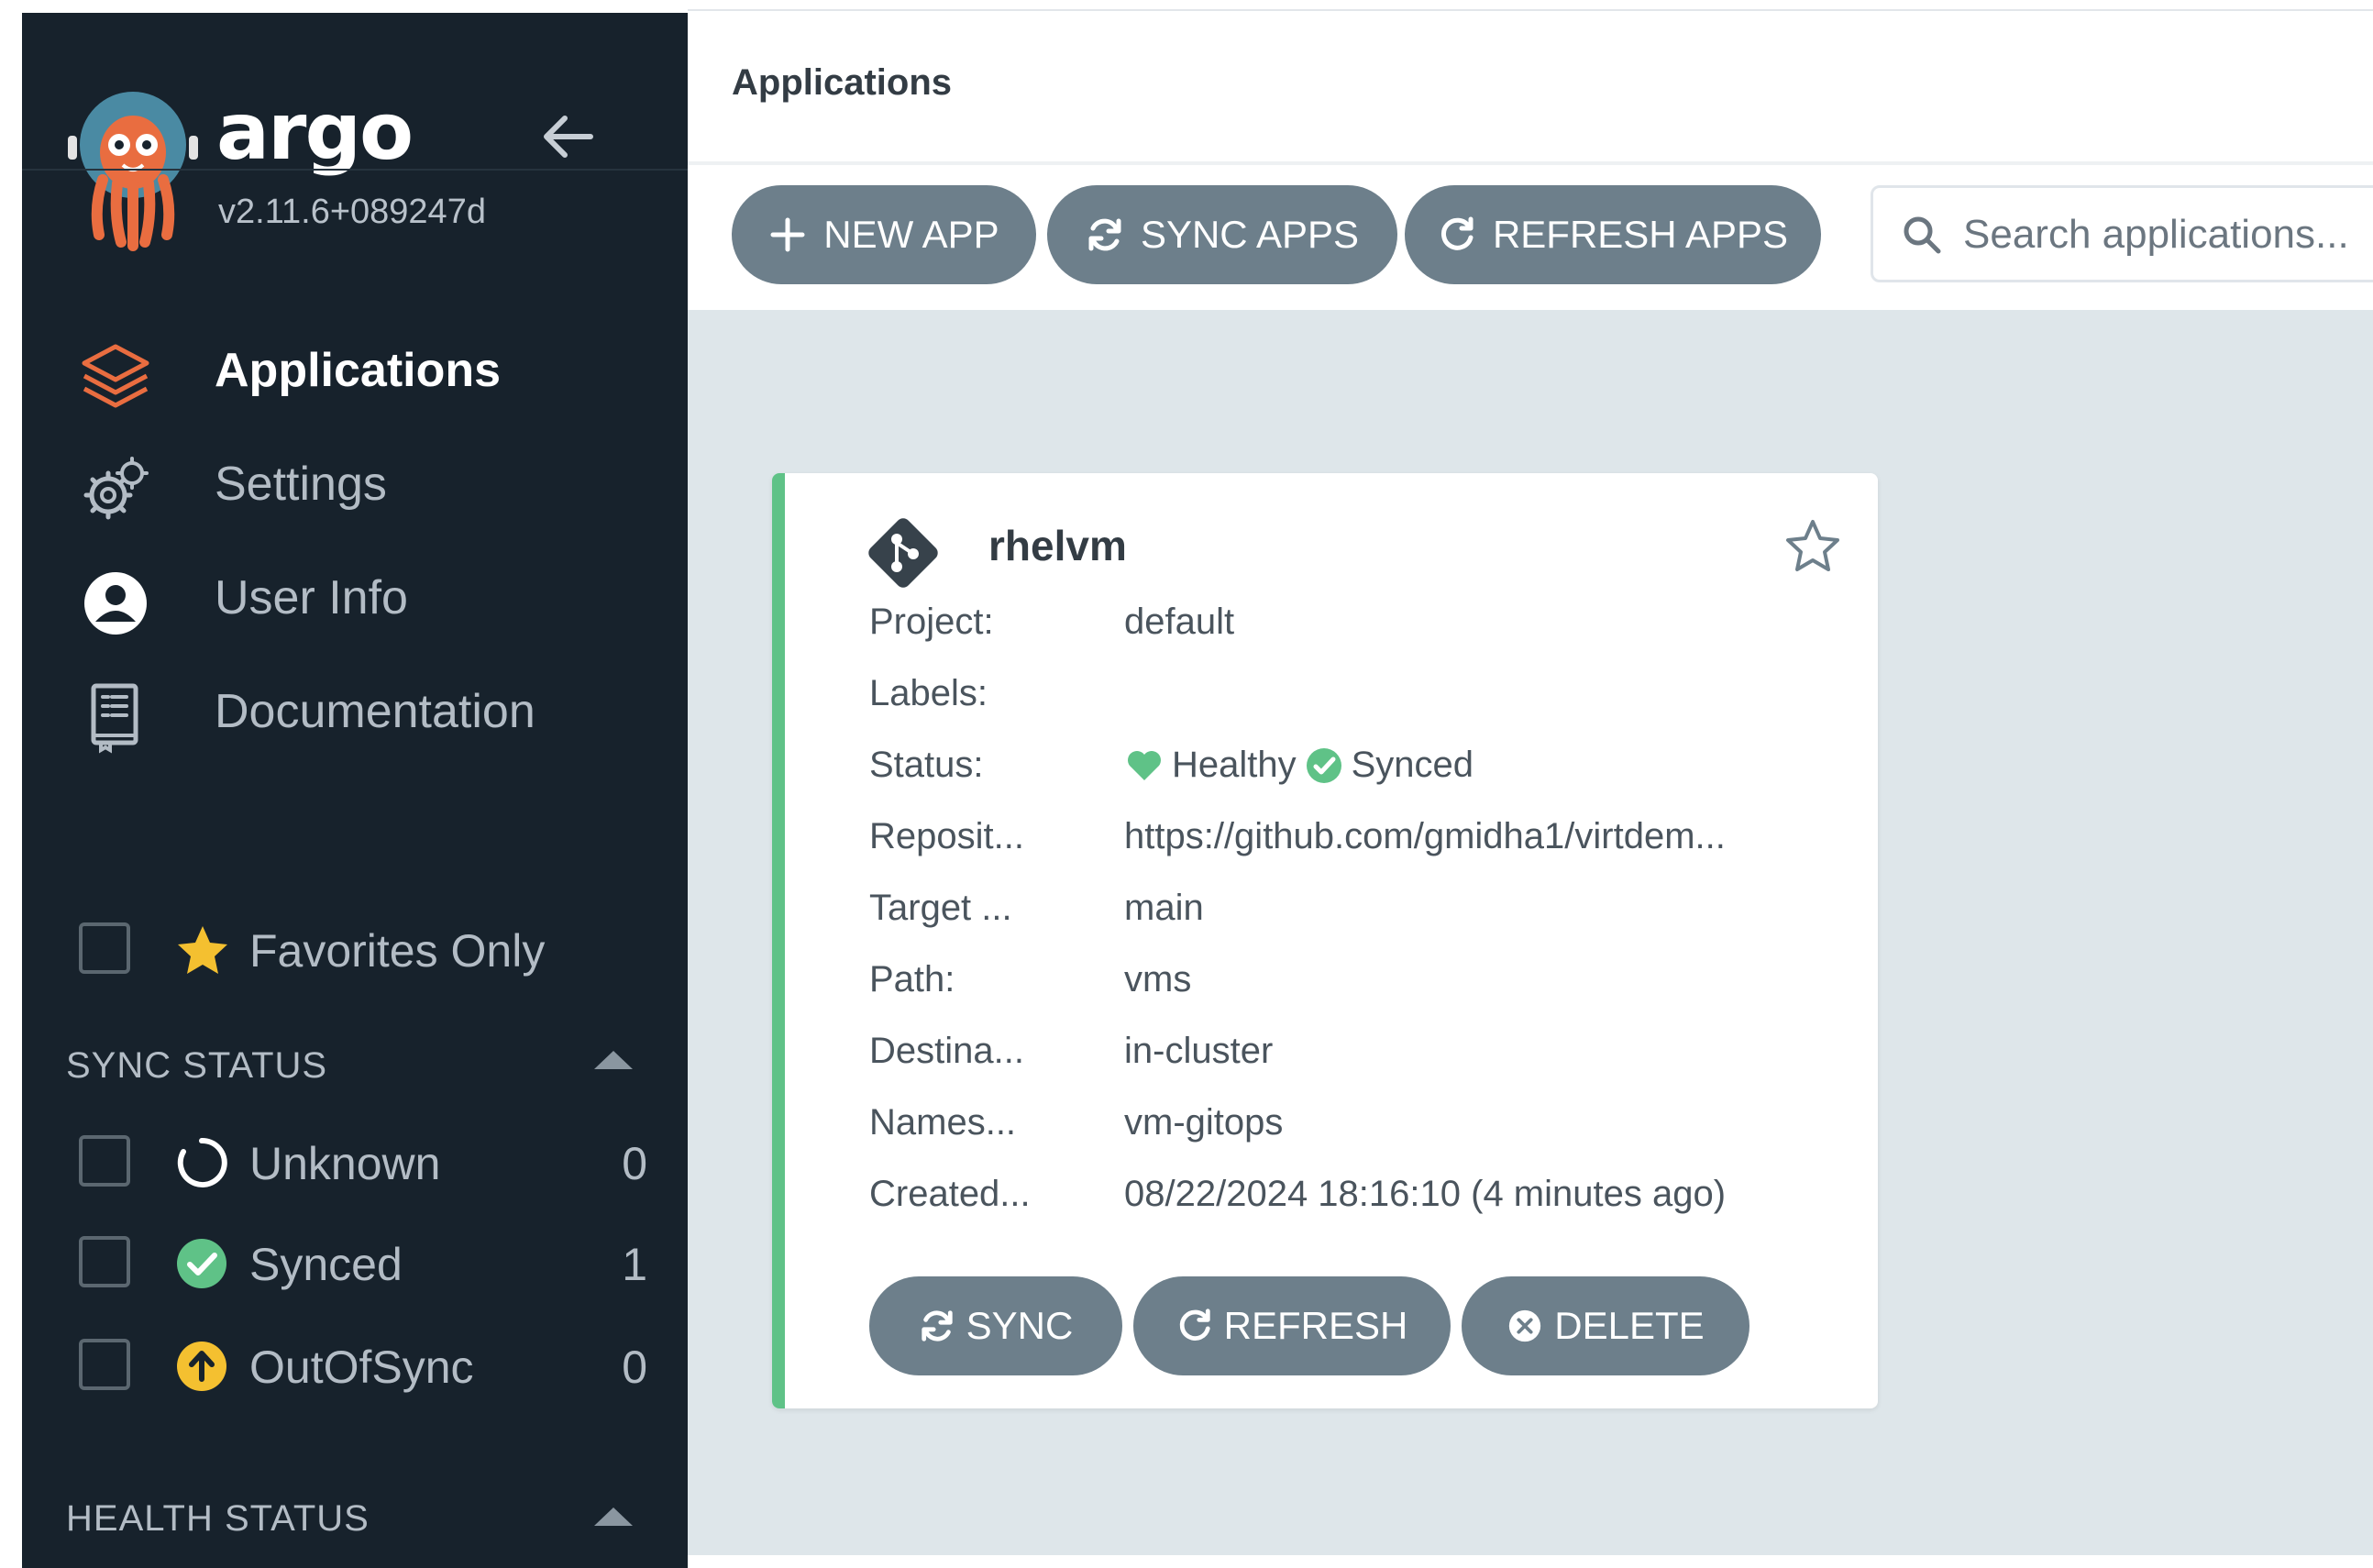 The width and height of the screenshot is (2373, 1568). What do you see at coordinates (301, 485) in the screenshot?
I see `sidebar-item-label: Settings` at bounding box center [301, 485].